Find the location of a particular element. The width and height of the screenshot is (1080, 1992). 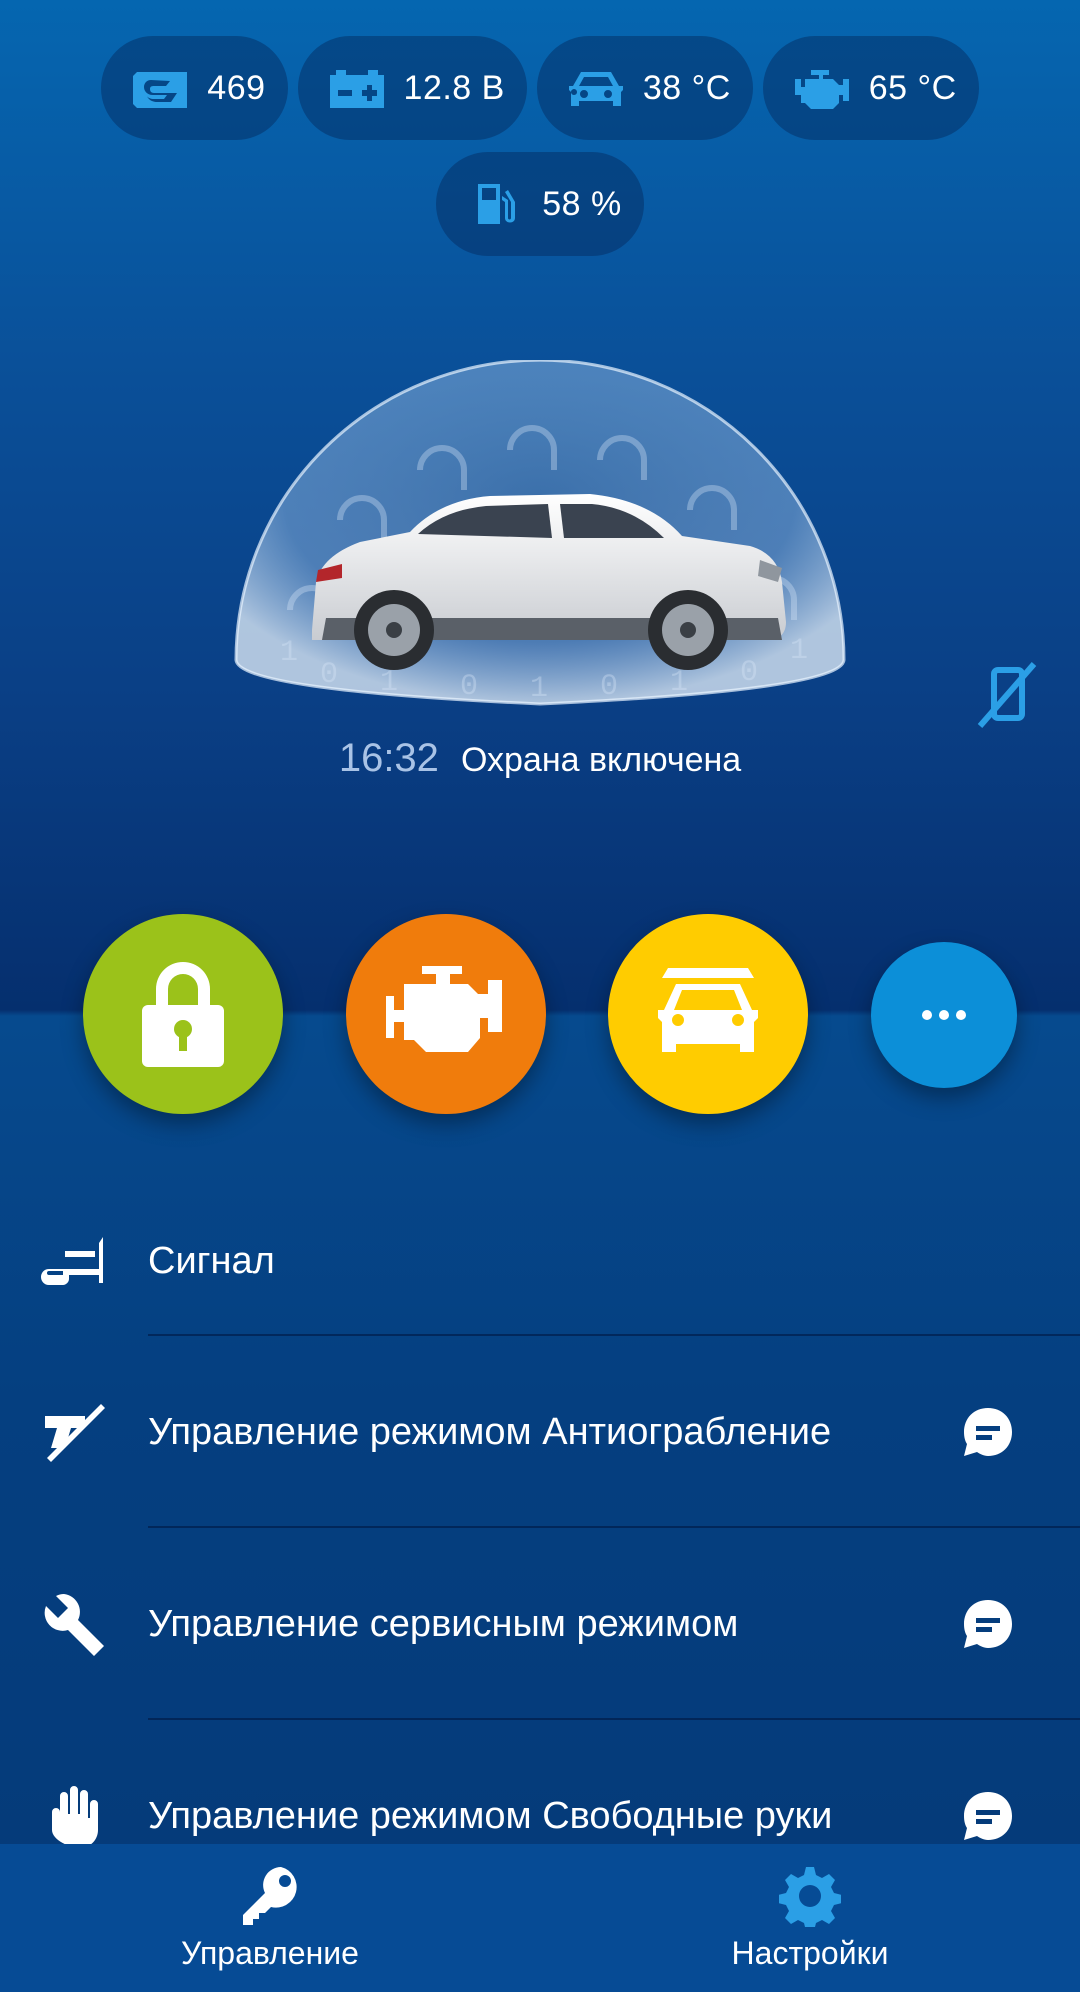

no-phone-icon is located at coordinates (1007, 695).